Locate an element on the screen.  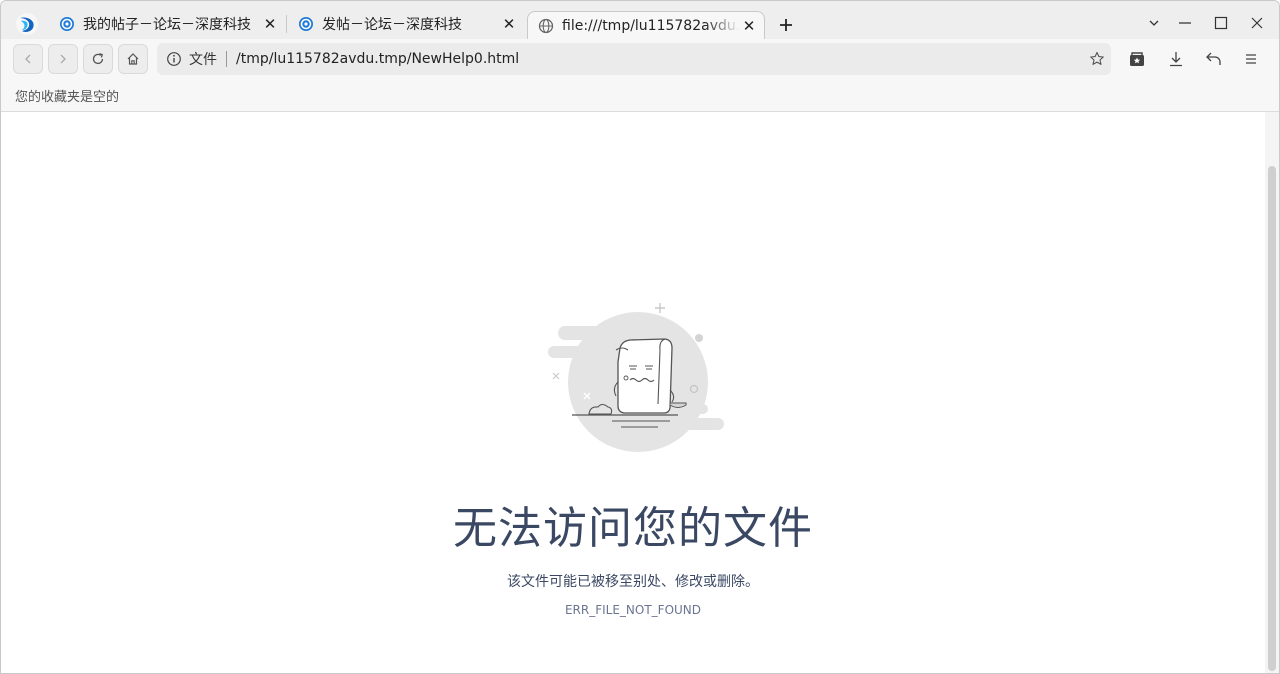
chevron-right-icon is located at coordinates (63, 59).